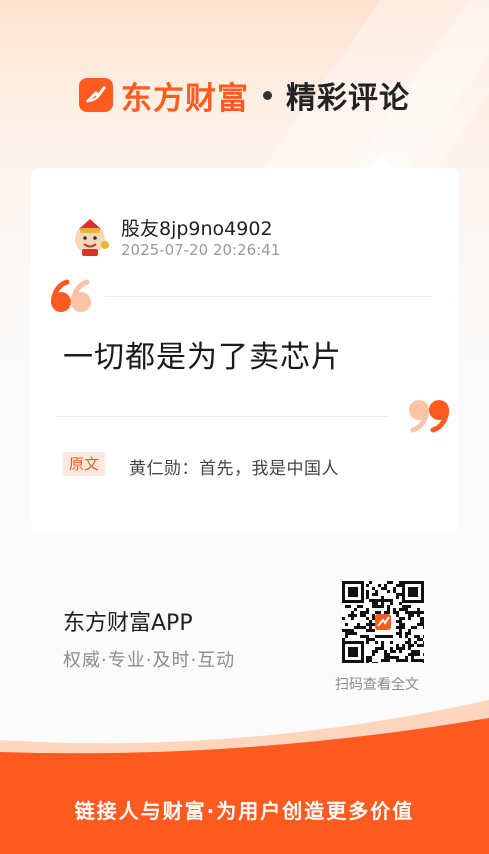 The image size is (489, 854). I want to click on card-notch, so click(383, 162).